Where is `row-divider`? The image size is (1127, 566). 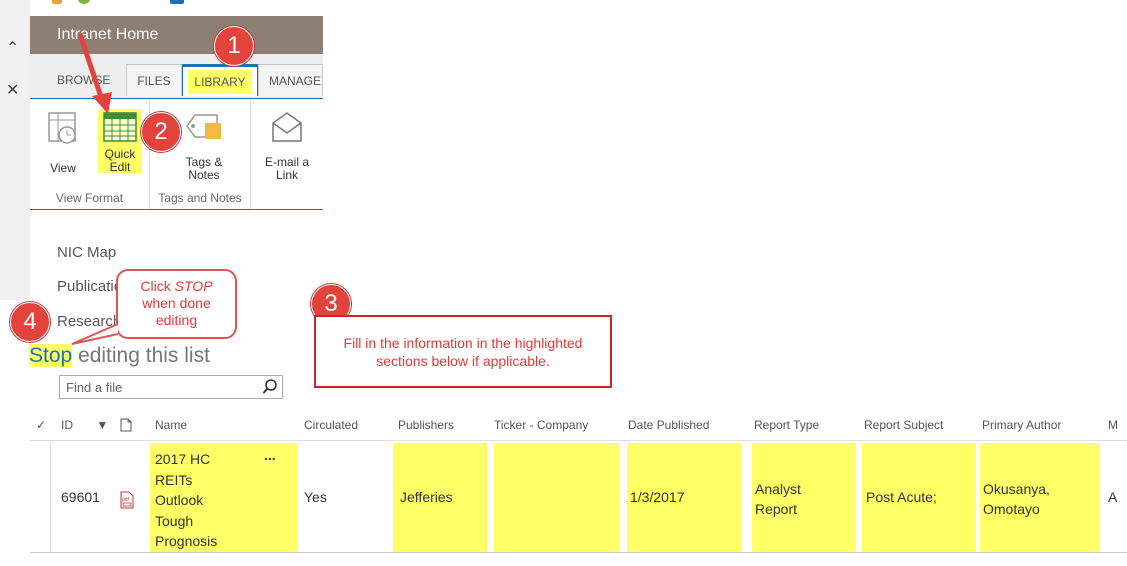
row-divider is located at coordinates (578, 552).